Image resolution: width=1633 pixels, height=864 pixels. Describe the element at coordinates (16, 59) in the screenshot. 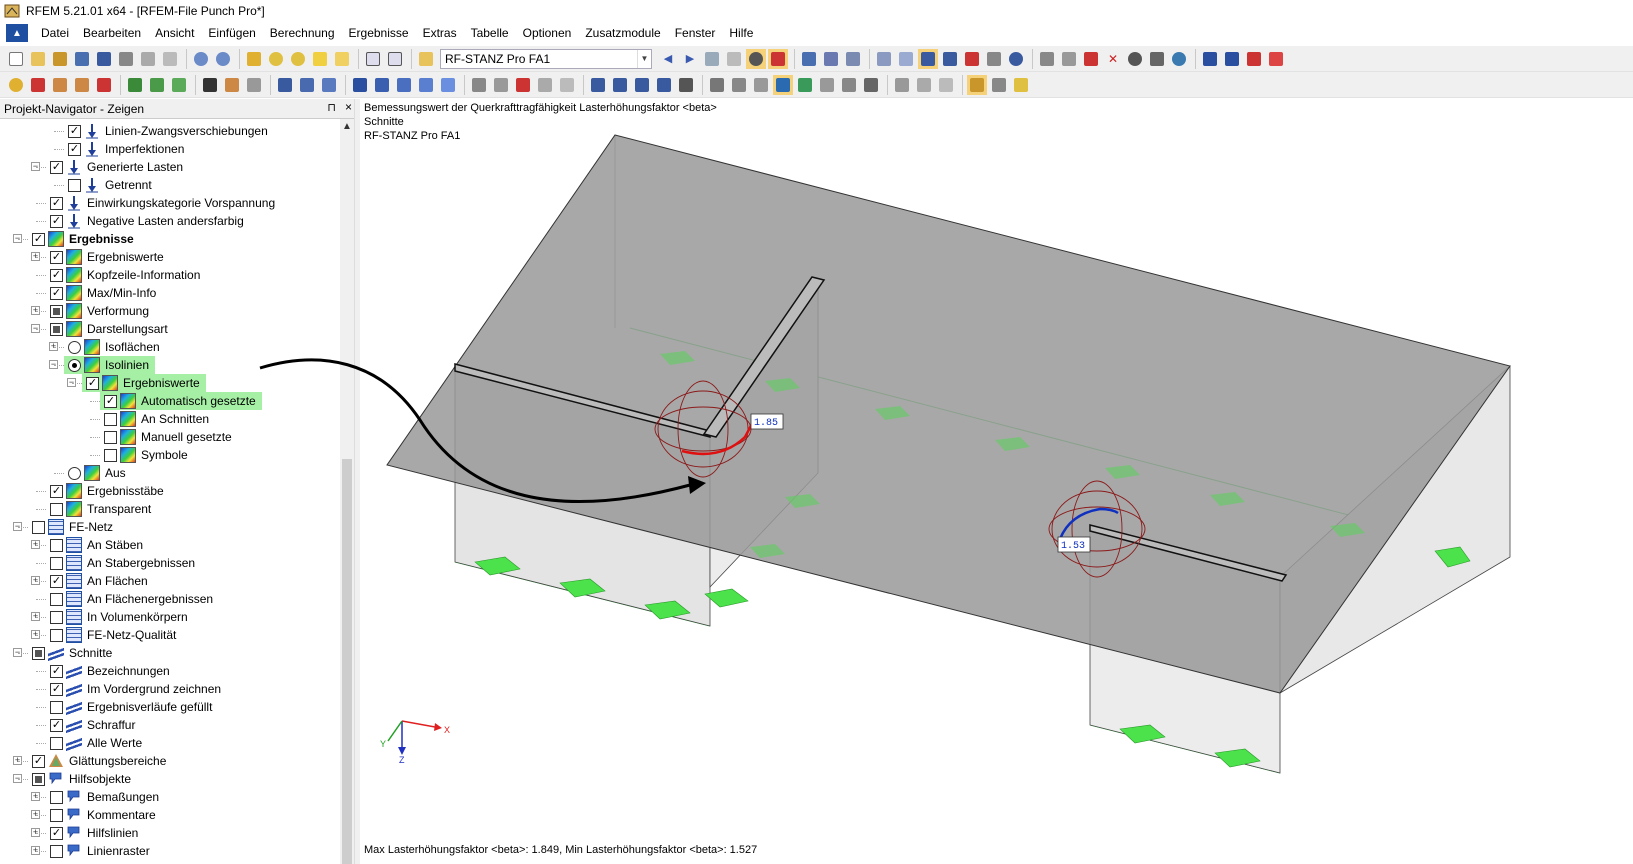

I see `new-file-icon` at that location.